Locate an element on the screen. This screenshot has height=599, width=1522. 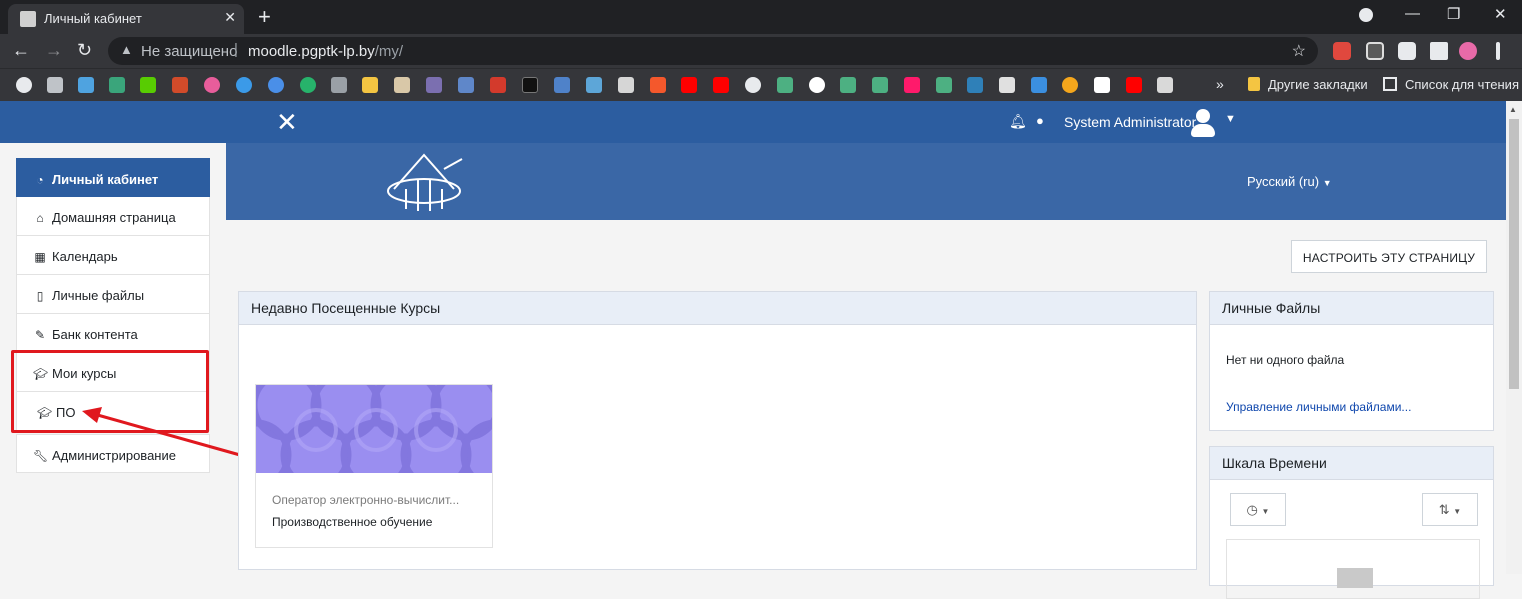
bookmark-brain-icon is located at coordinates (86, 85).